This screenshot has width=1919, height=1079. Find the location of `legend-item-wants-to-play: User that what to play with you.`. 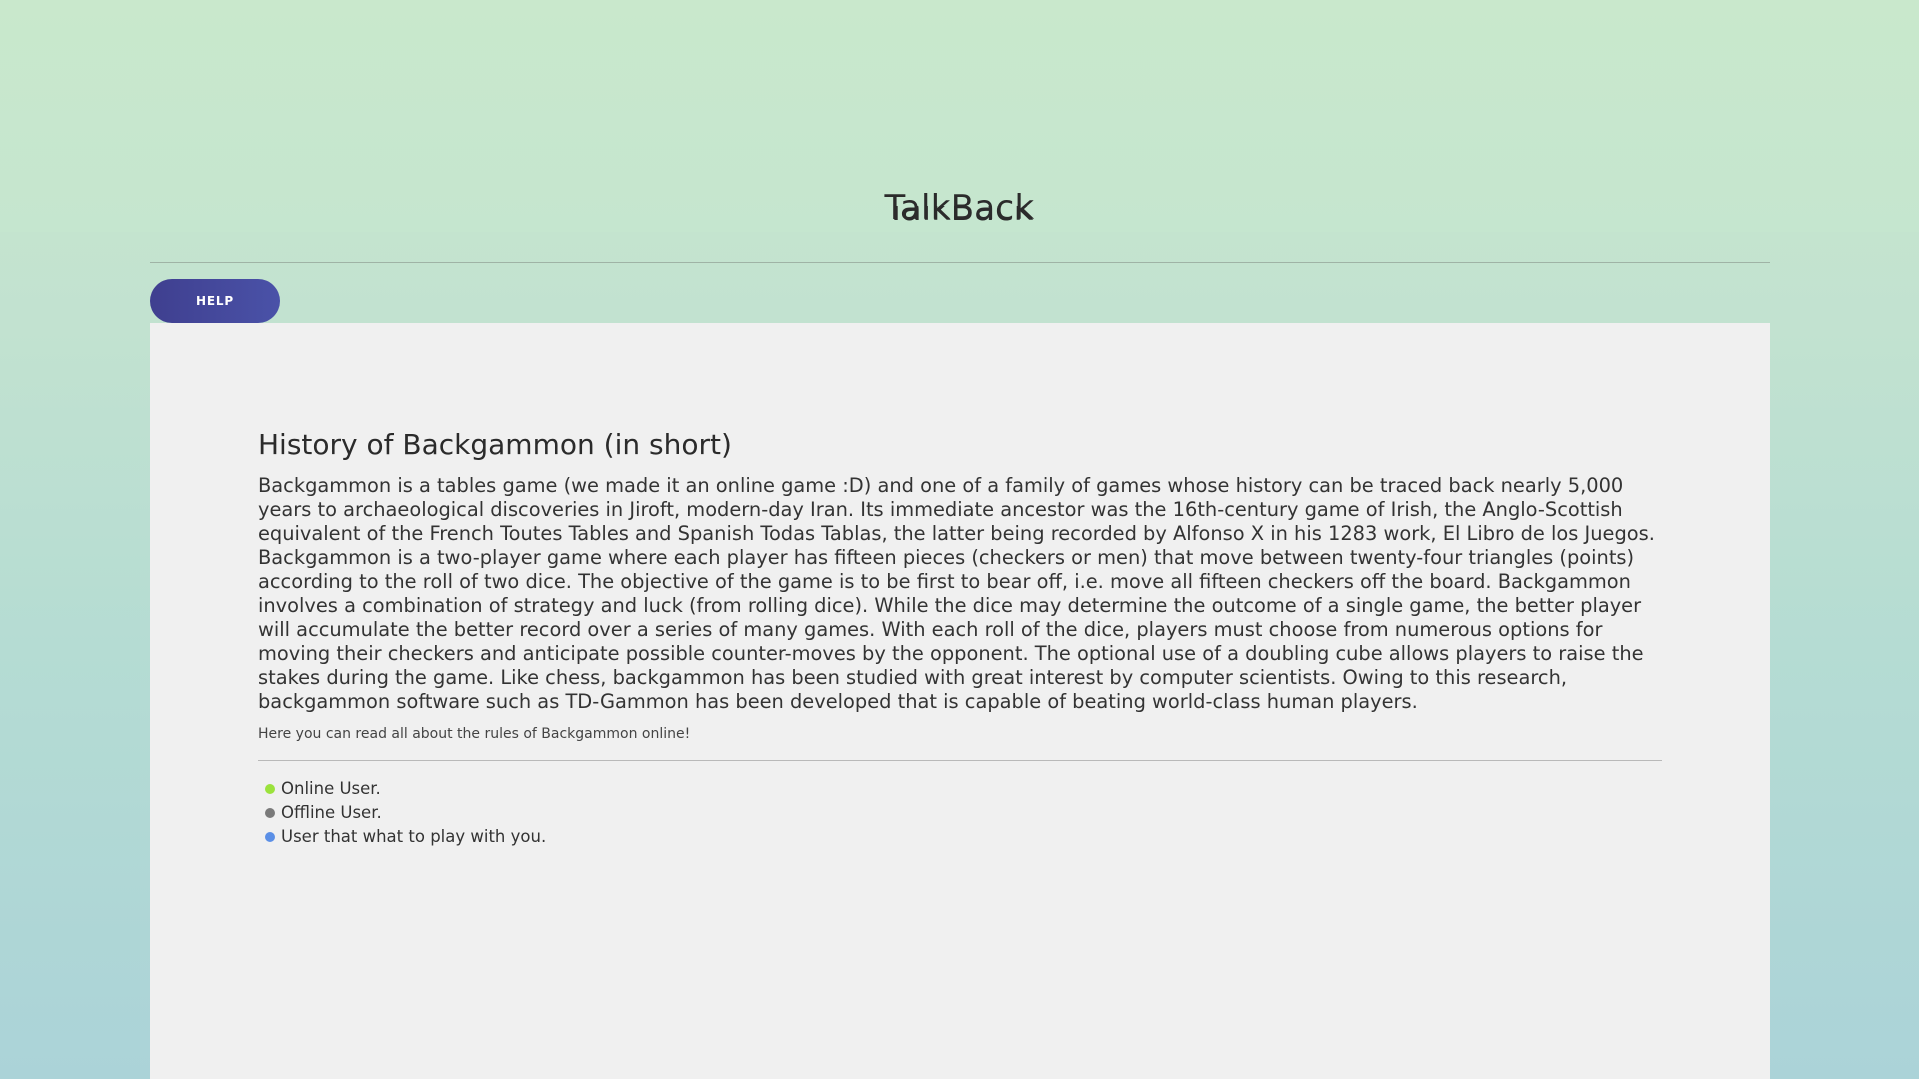

legend-item-wants-to-play: User that what to play with you. is located at coordinates (963, 837).